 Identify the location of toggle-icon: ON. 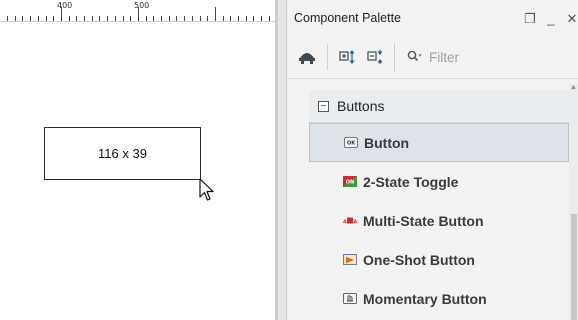
(350, 181).